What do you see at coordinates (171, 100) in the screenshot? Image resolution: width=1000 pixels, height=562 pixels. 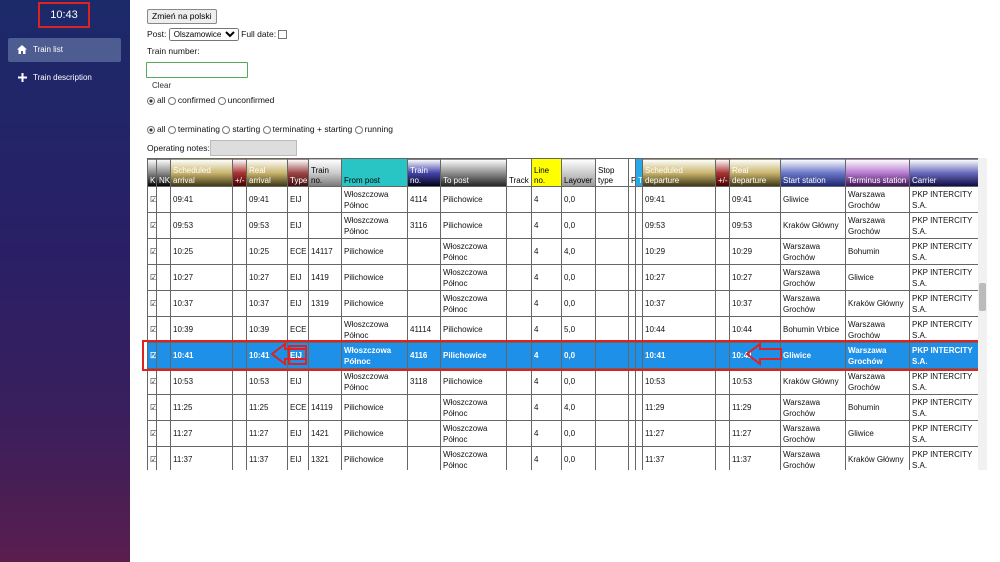 I see `radio-confirmed` at bounding box center [171, 100].